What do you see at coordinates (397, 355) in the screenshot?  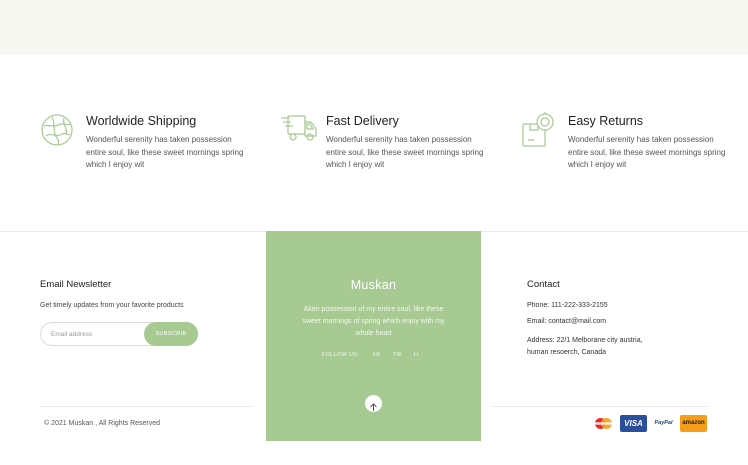 I see `social-link-tw: TW` at bounding box center [397, 355].